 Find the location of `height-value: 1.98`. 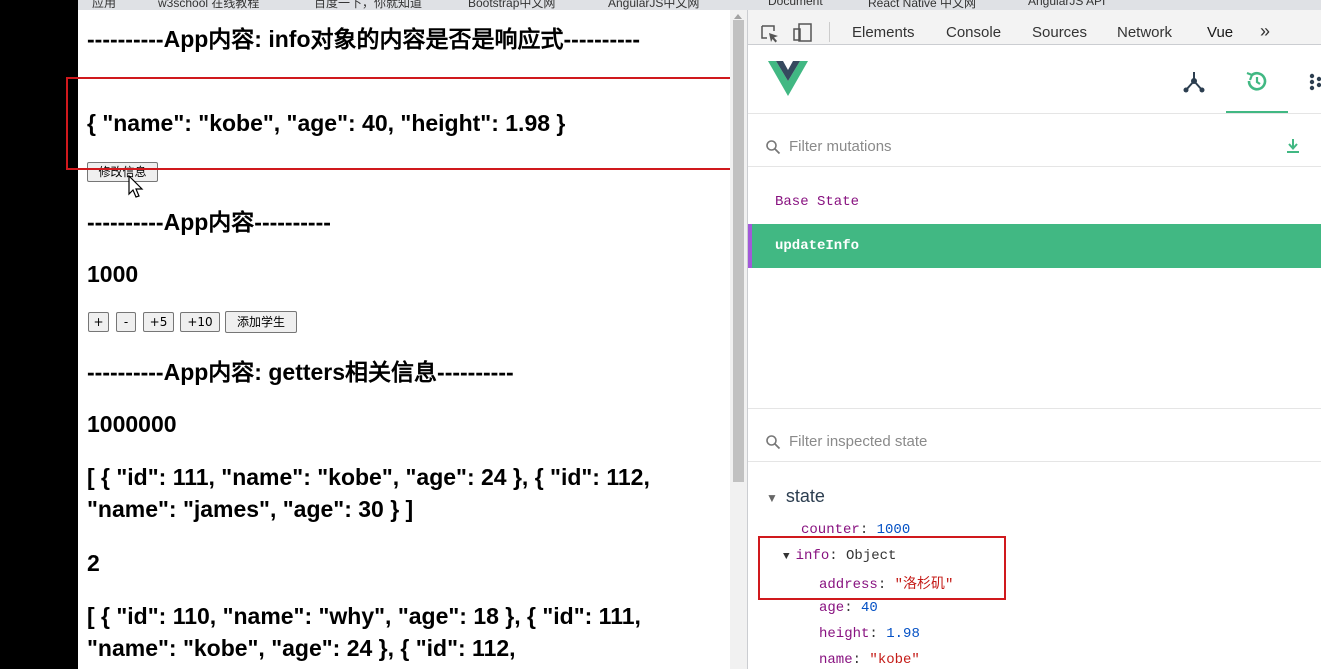

height-value: 1.98 is located at coordinates (903, 634).